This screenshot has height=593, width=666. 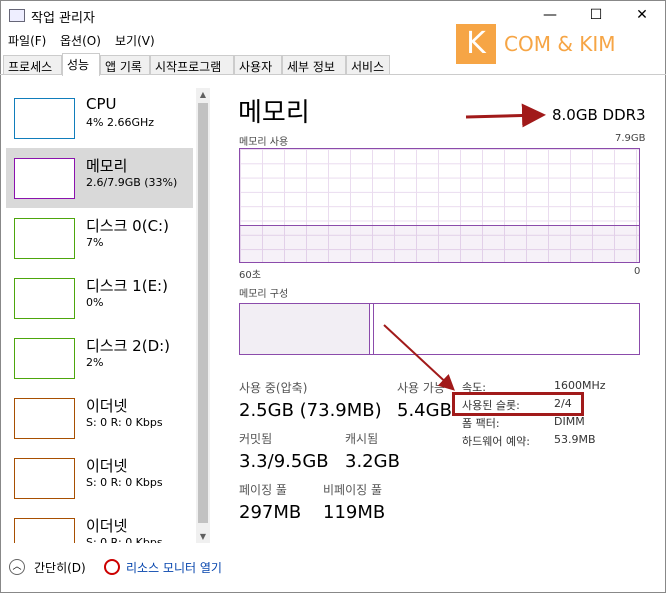 What do you see at coordinates (580, 385) in the screenshot?
I see `detail-value: 1600MHz` at bounding box center [580, 385].